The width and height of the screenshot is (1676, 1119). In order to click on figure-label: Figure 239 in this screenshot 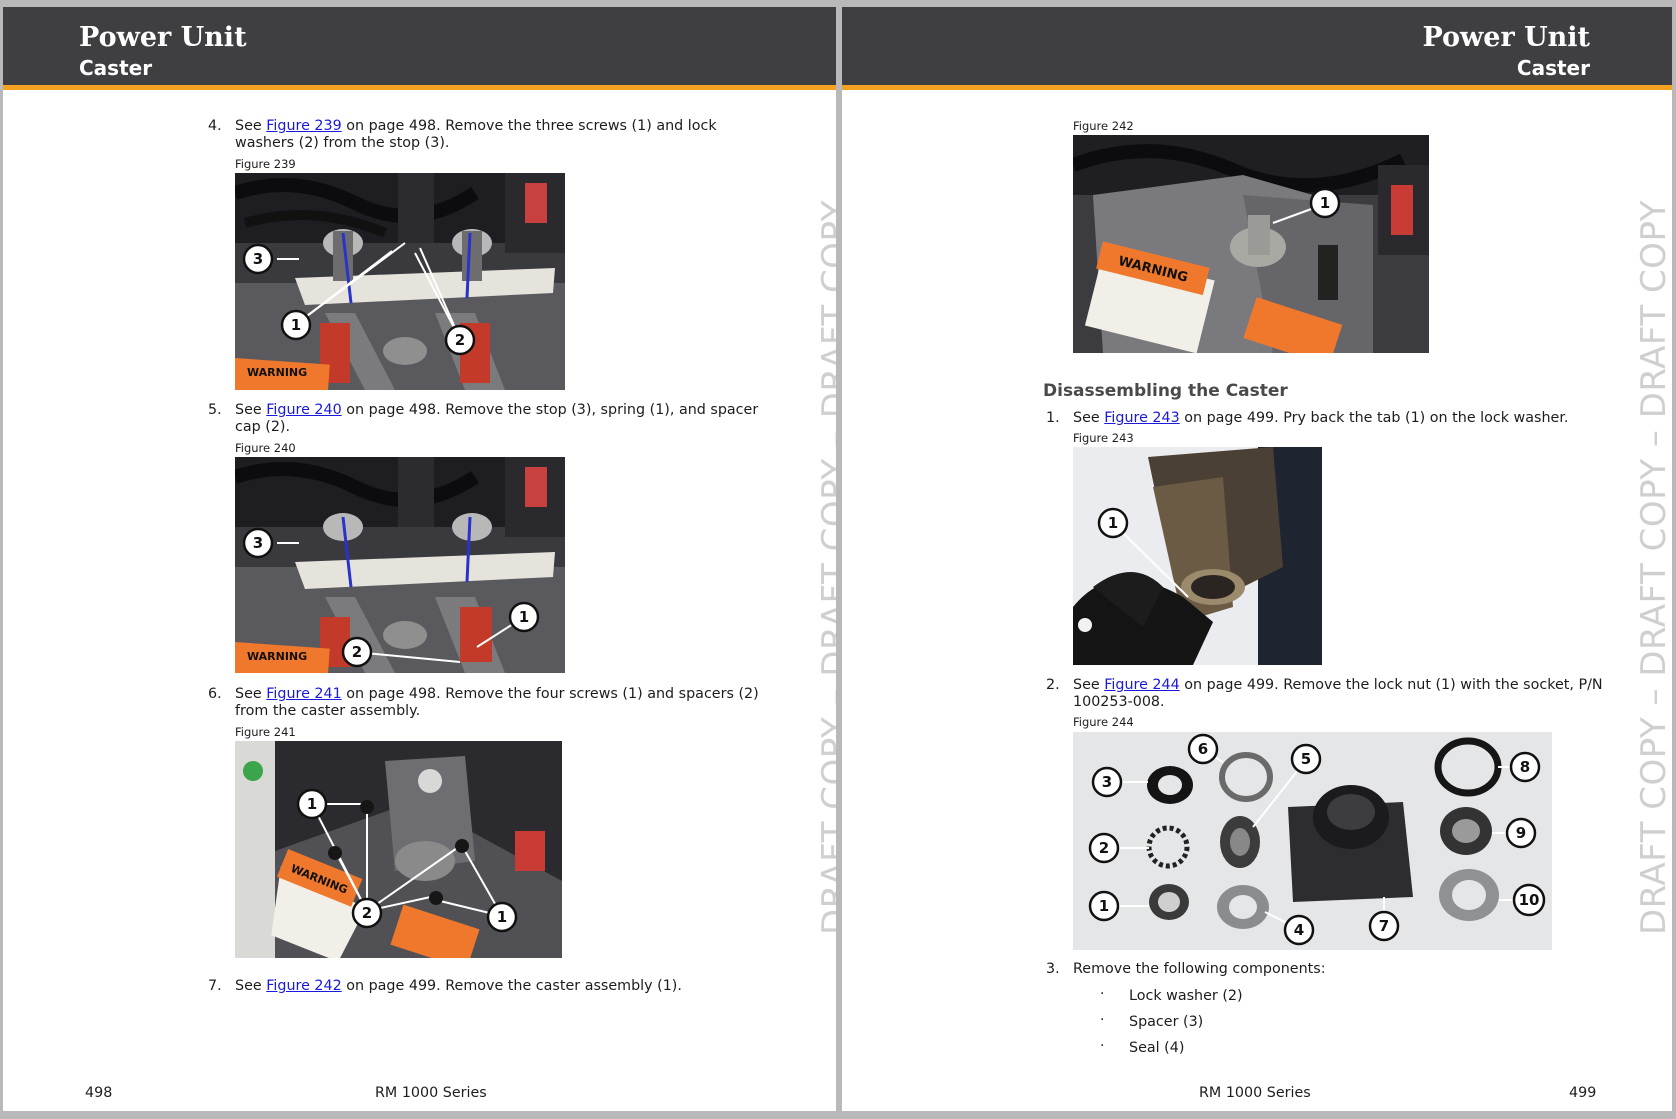, I will do `click(265, 164)`.